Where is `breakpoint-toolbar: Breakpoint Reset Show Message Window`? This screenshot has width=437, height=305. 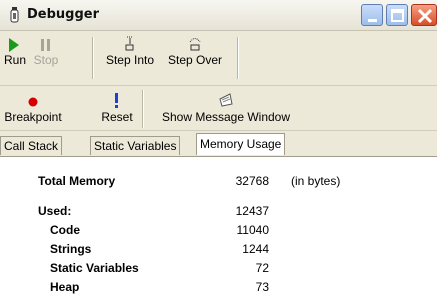 breakpoint-toolbar: Breakpoint Reset Show Message Window is located at coordinates (218, 108).